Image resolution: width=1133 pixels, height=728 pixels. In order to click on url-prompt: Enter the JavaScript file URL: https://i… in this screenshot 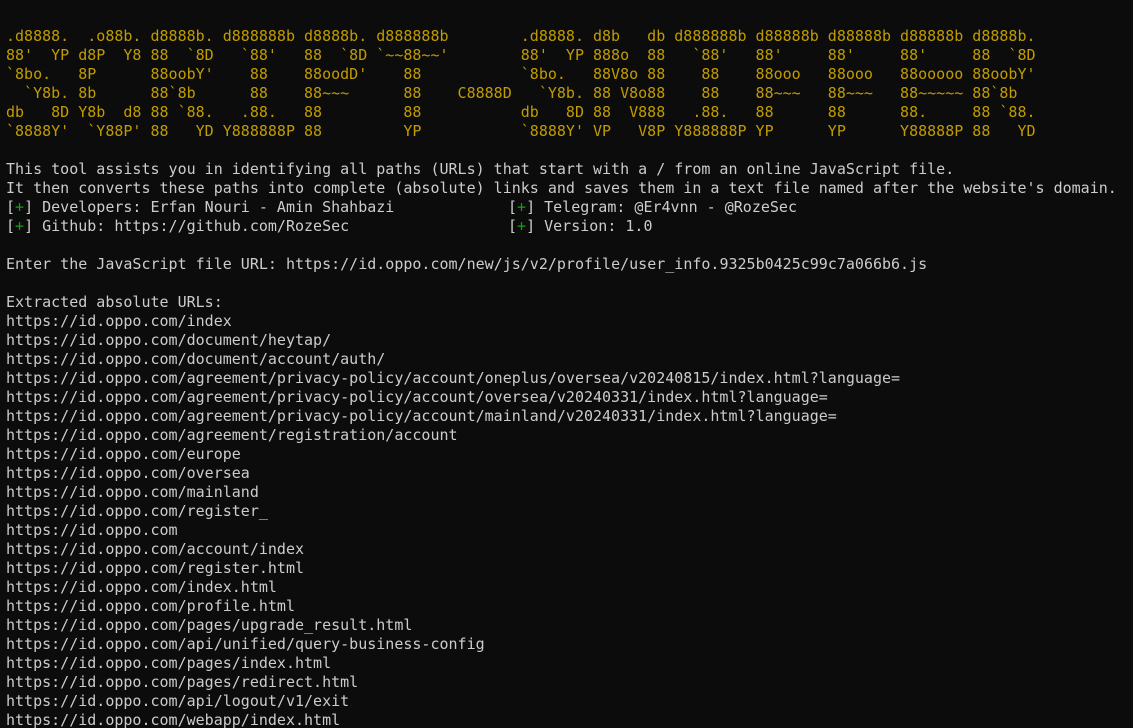, I will do `click(569, 264)`.